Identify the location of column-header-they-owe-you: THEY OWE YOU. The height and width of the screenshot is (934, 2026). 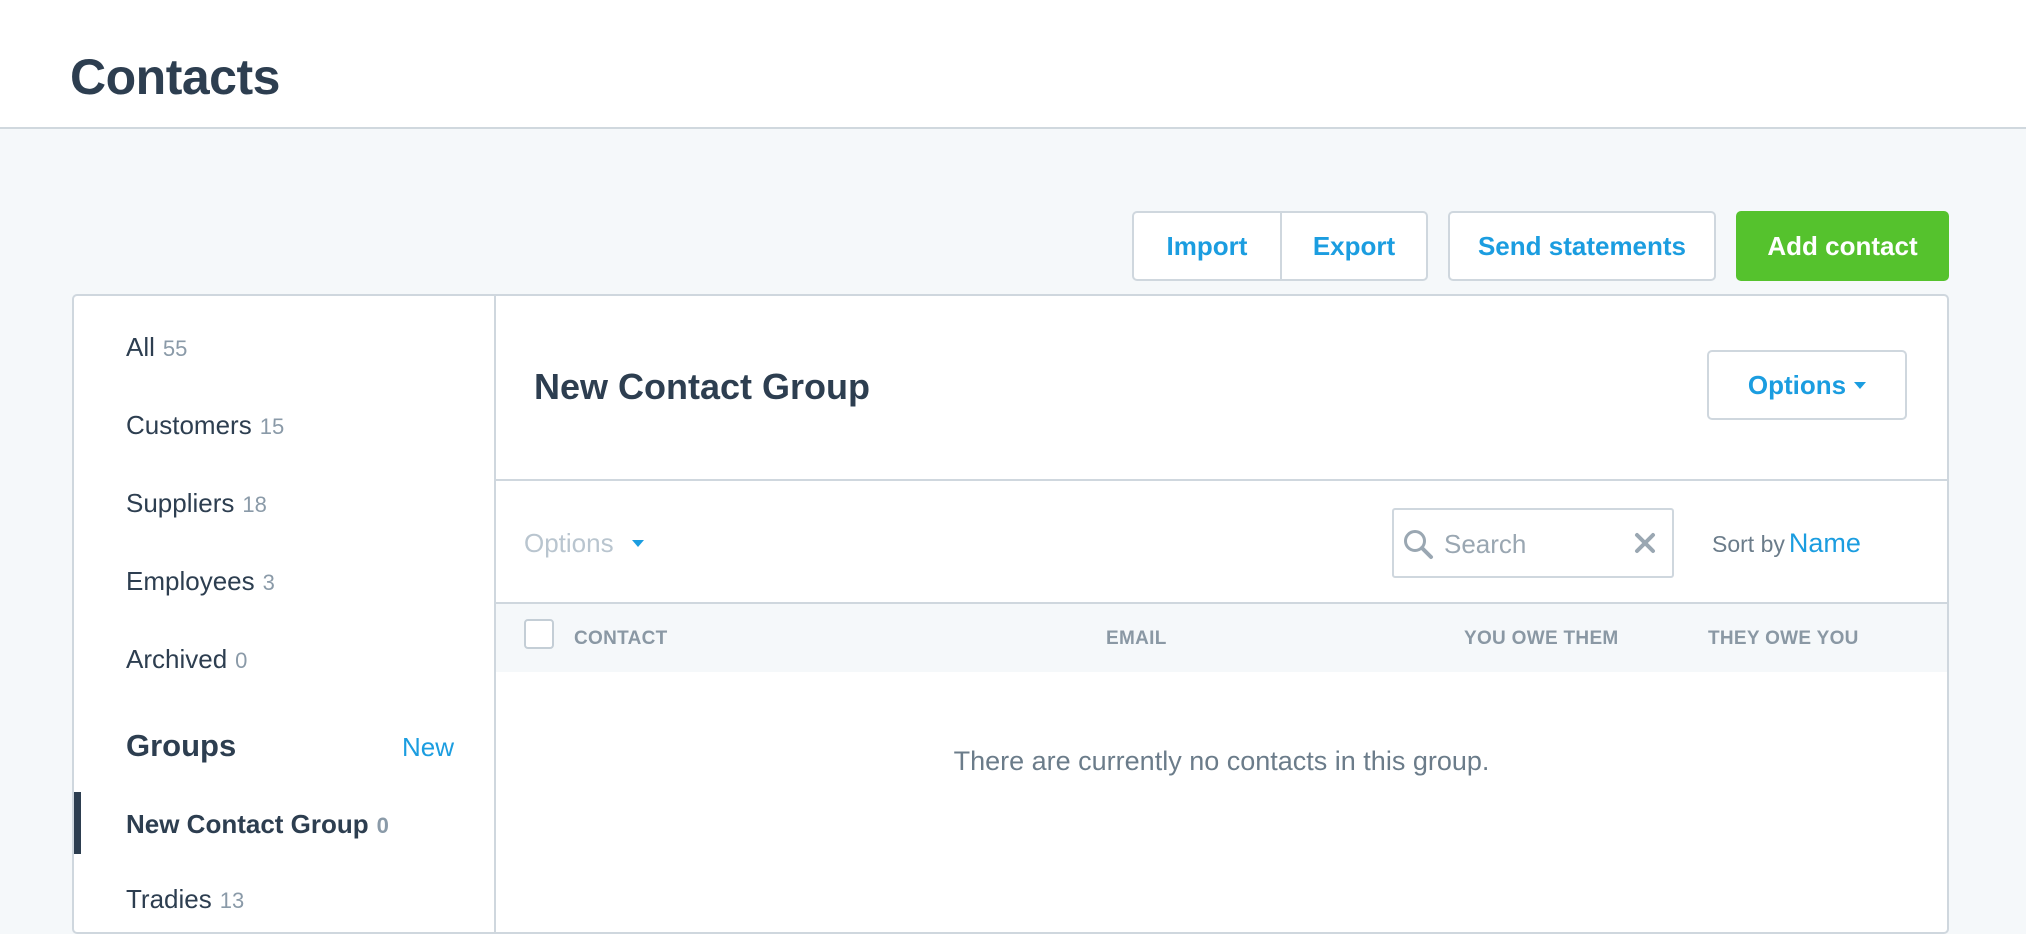
(1783, 639).